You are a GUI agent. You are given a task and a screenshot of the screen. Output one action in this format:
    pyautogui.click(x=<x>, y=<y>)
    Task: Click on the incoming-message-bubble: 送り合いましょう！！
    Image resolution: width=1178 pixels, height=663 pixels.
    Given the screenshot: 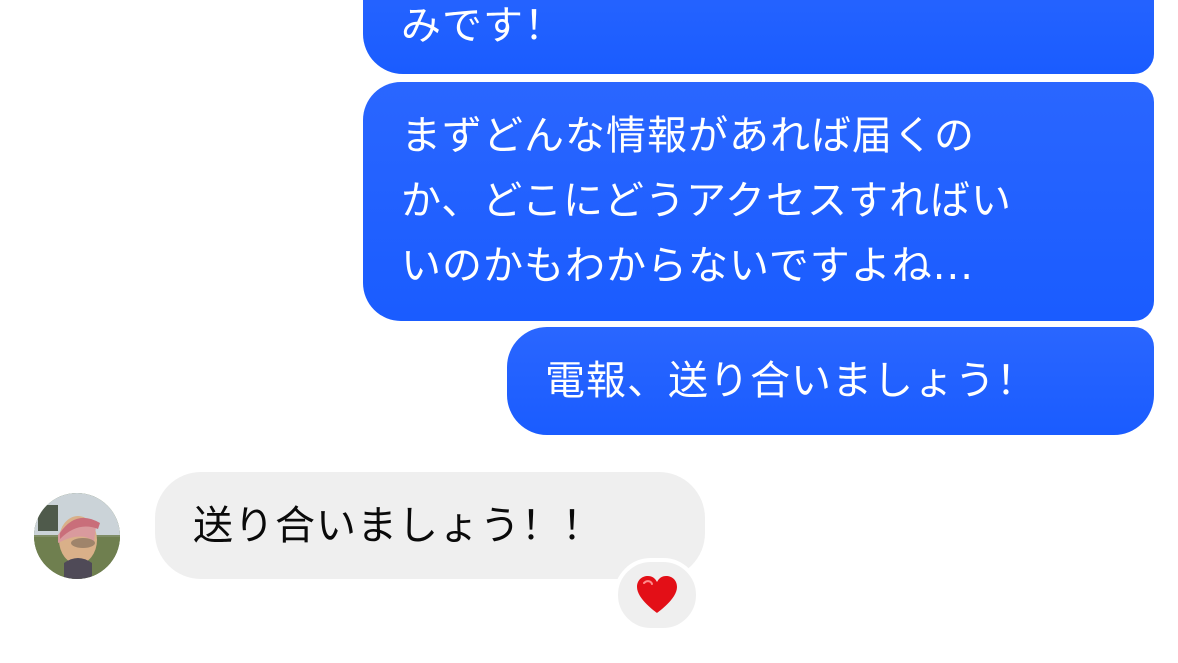 What is the action you would take?
    pyautogui.click(x=430, y=525)
    